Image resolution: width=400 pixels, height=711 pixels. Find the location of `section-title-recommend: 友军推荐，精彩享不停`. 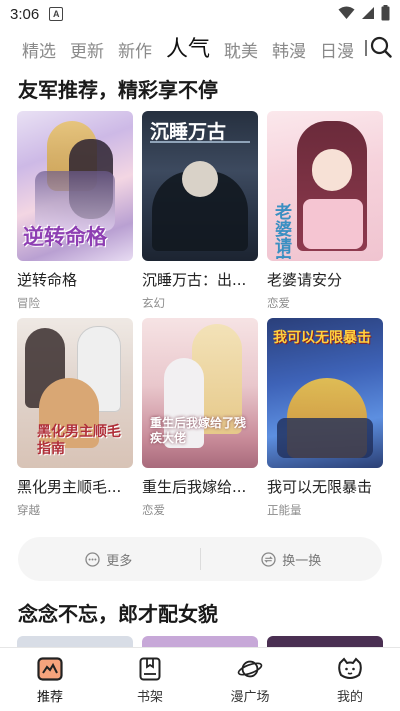

section-title-recommend: 友军推荐，精彩享不停 is located at coordinates (118, 88).